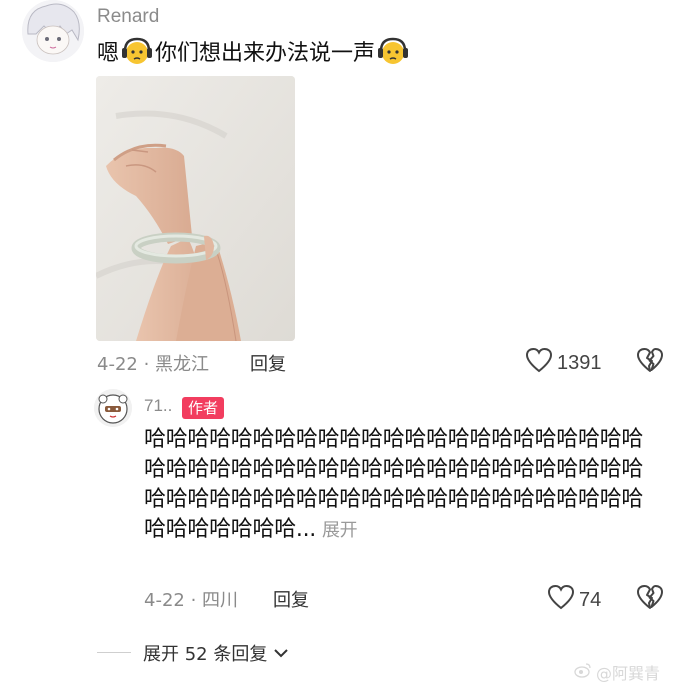 This screenshot has height=684, width=690. I want to click on expand-replies-label: 展开 52 条回复, so click(205, 654).